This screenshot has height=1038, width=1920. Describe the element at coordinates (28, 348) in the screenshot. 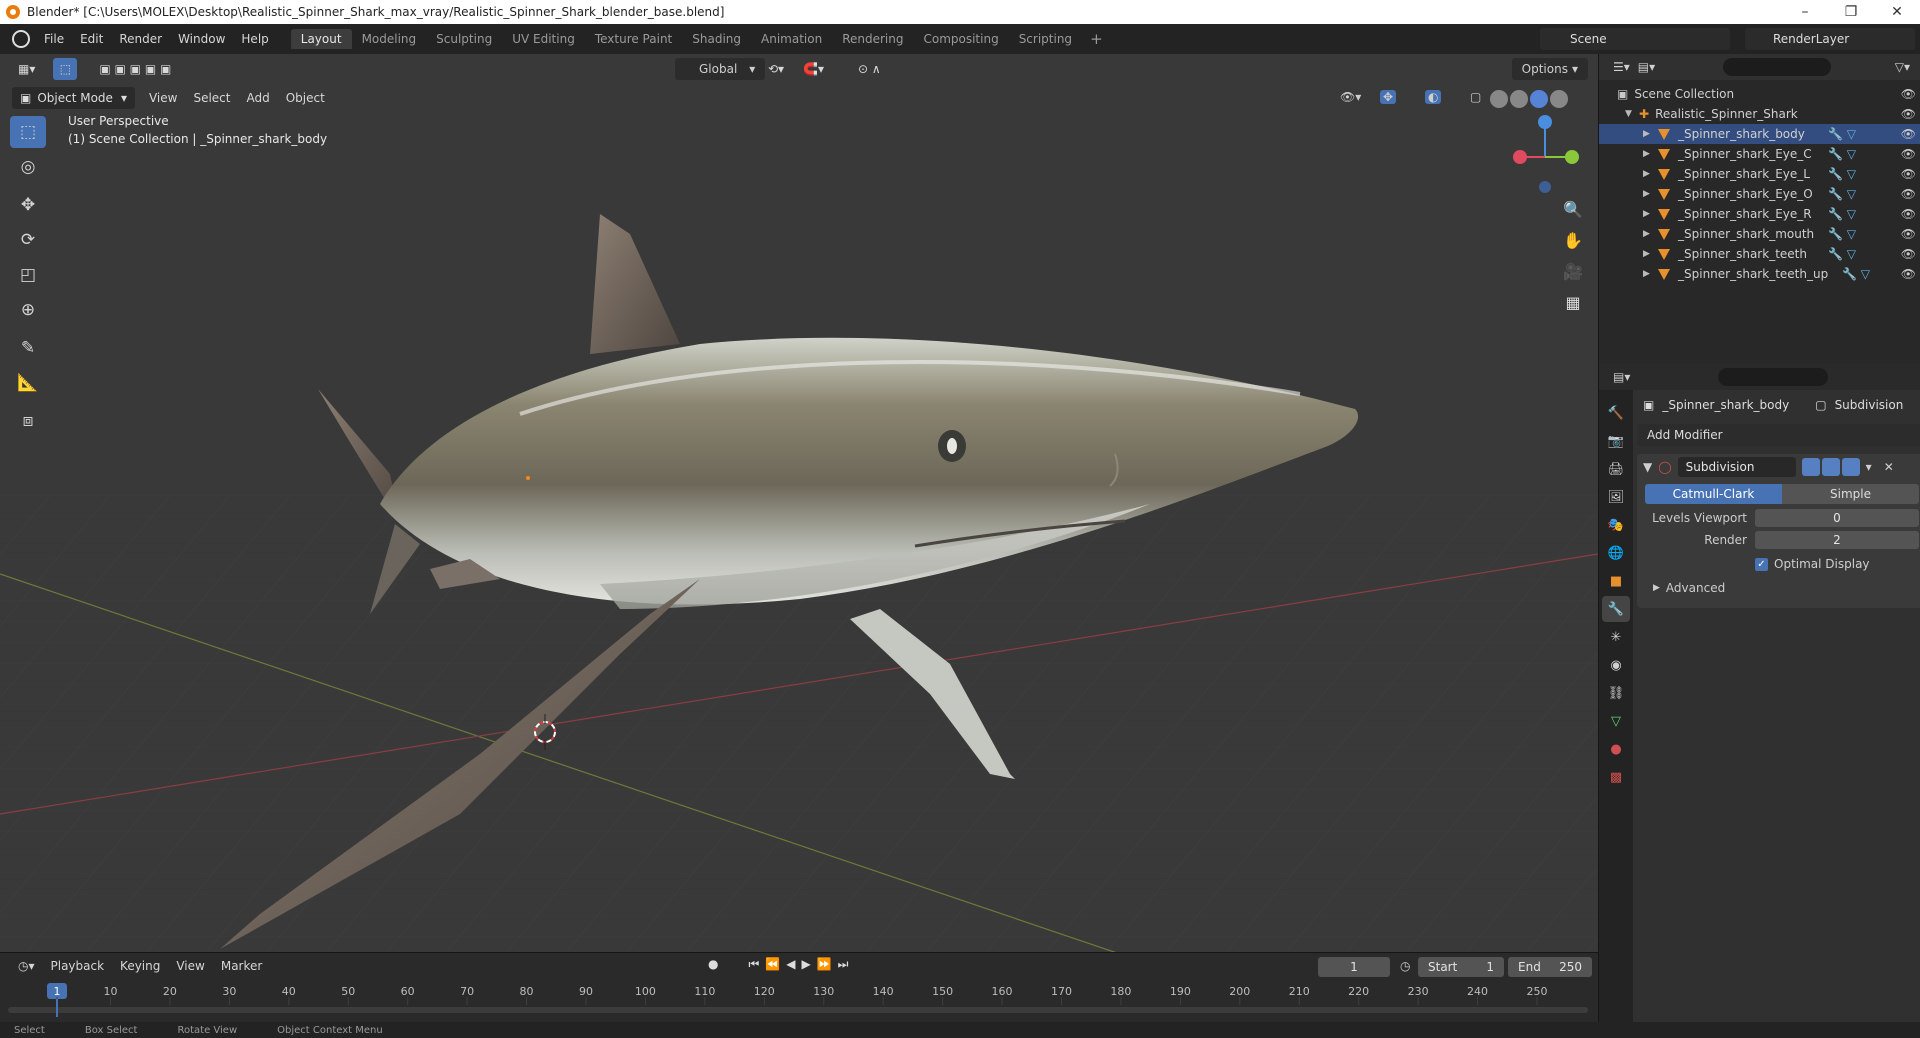

I see `annotate-icon: ✎` at that location.